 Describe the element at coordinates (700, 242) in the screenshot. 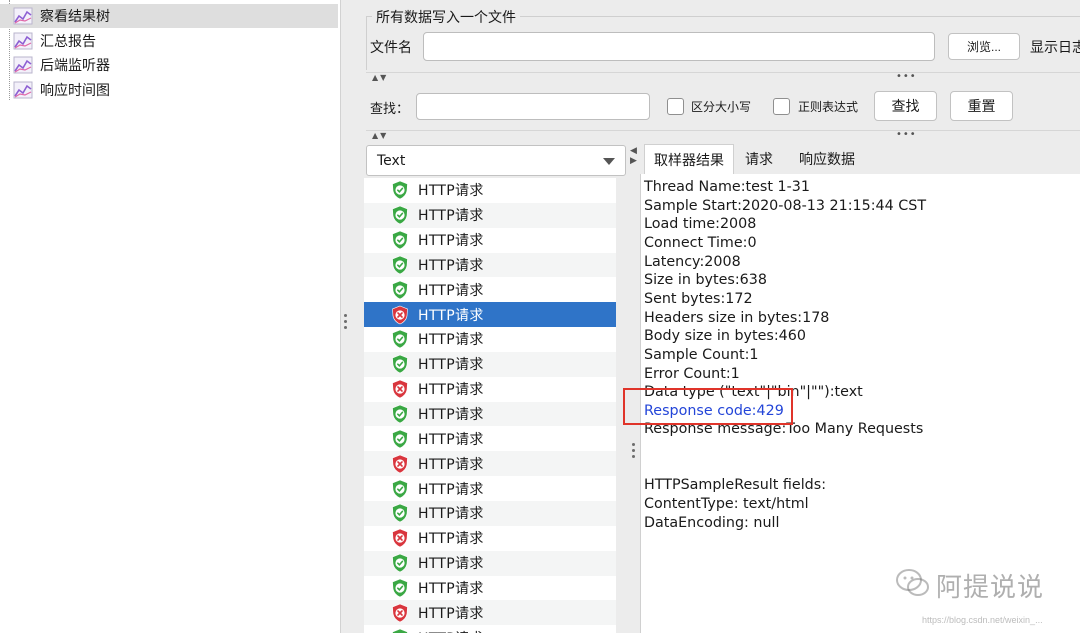

I see `result-line: Connect Time:0` at that location.